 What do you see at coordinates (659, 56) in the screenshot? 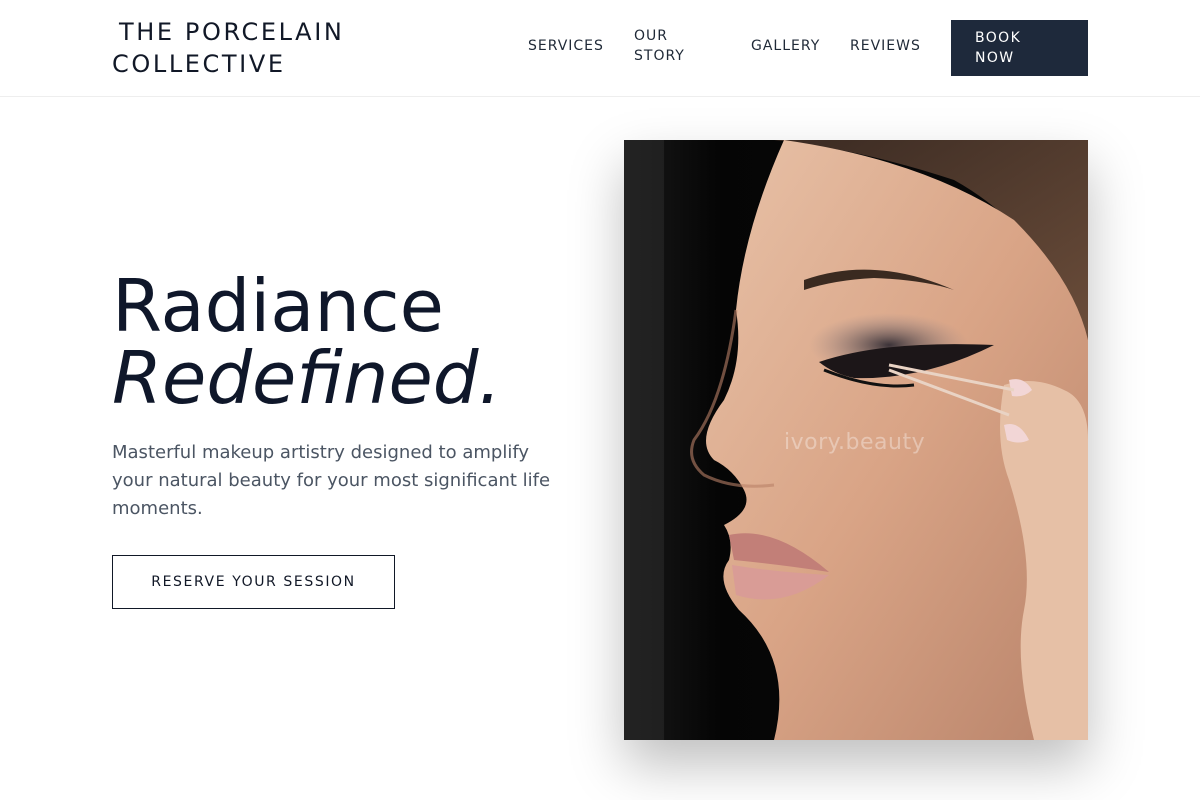
I see `nav-our-story-line2: STORY` at bounding box center [659, 56].